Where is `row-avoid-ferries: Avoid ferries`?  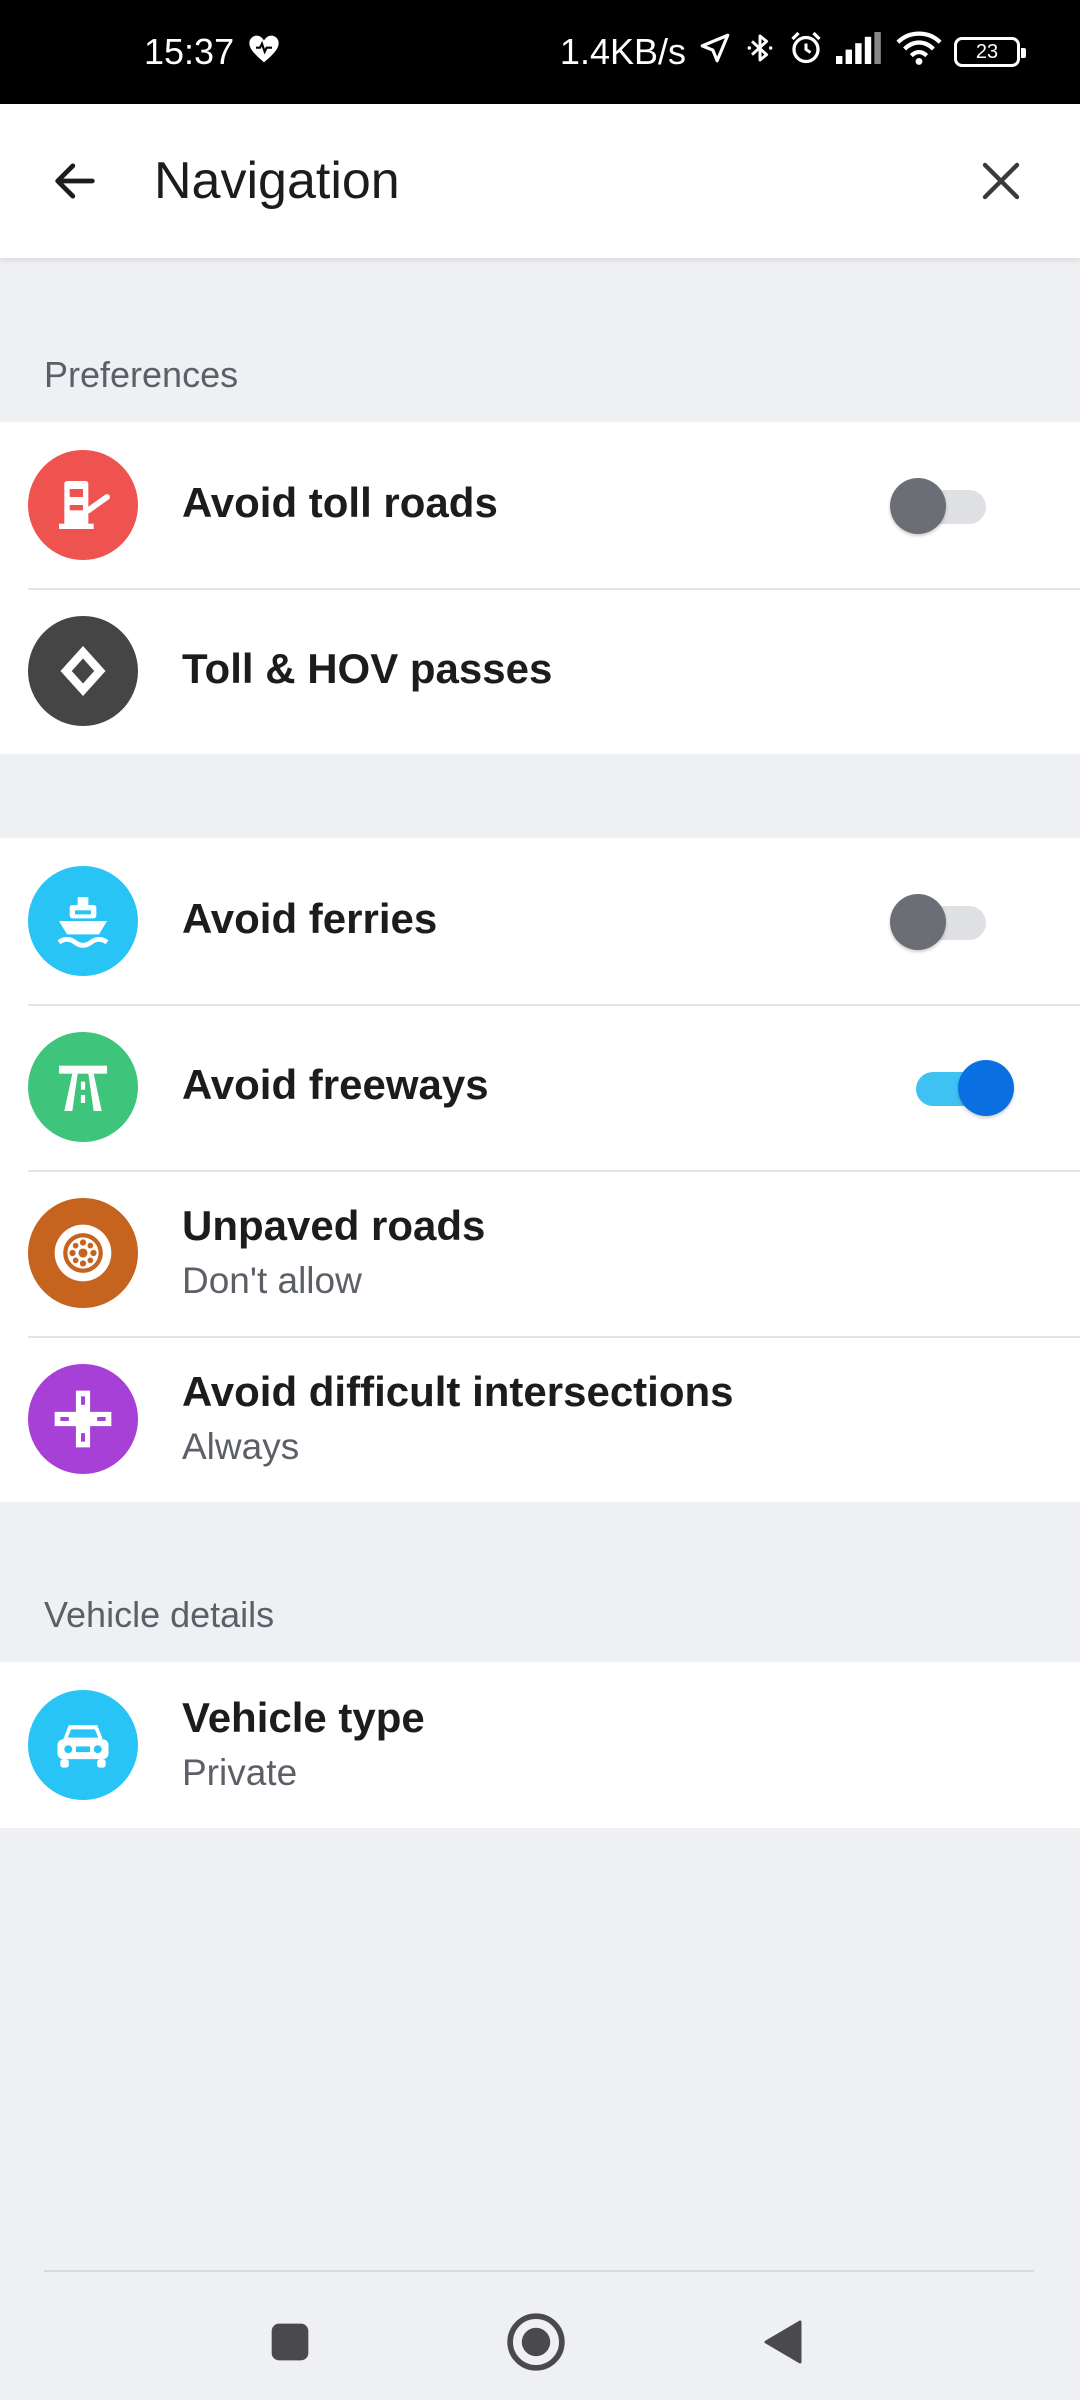
row-avoid-ferries: Avoid ferries is located at coordinates (540, 921).